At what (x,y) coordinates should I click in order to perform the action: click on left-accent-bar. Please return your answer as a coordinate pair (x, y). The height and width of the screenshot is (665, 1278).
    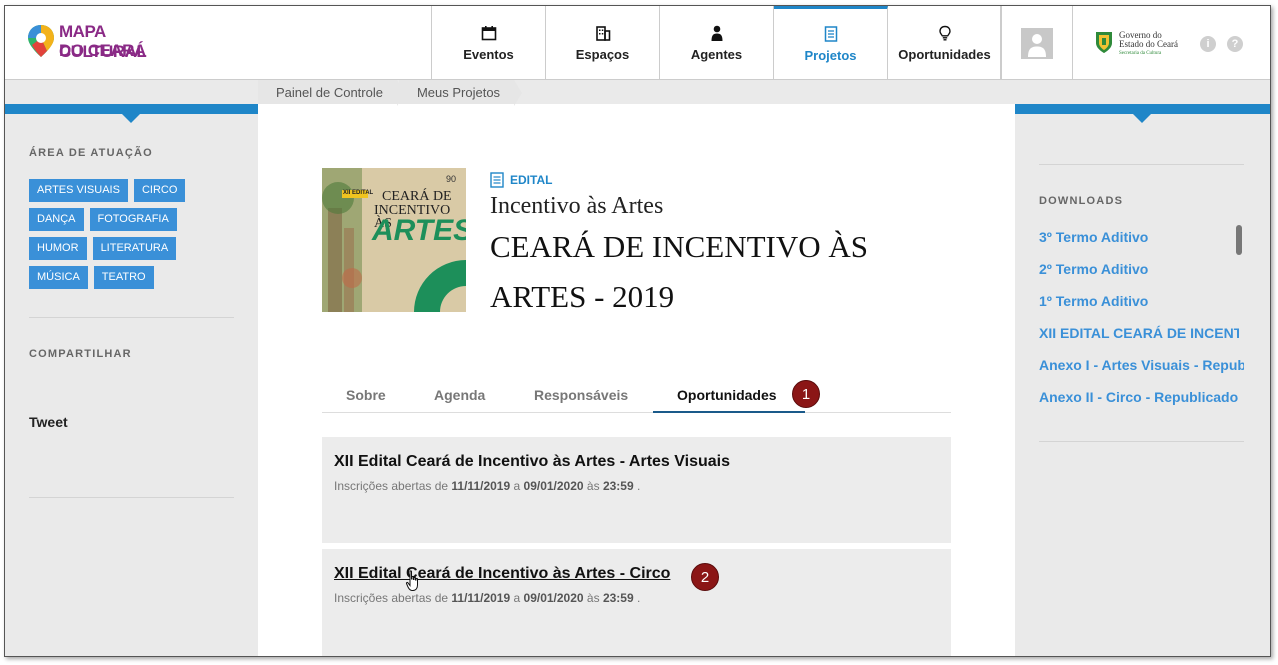
    Looking at the image, I should click on (131, 109).